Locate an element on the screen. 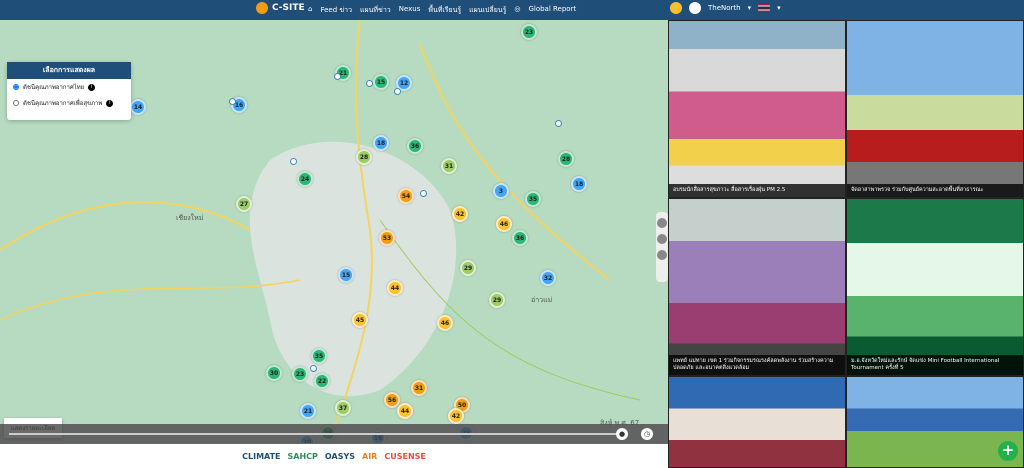 Image resolution: width=1024 pixels, height=468 pixels. aqi-cluster: 27 is located at coordinates (244, 204).